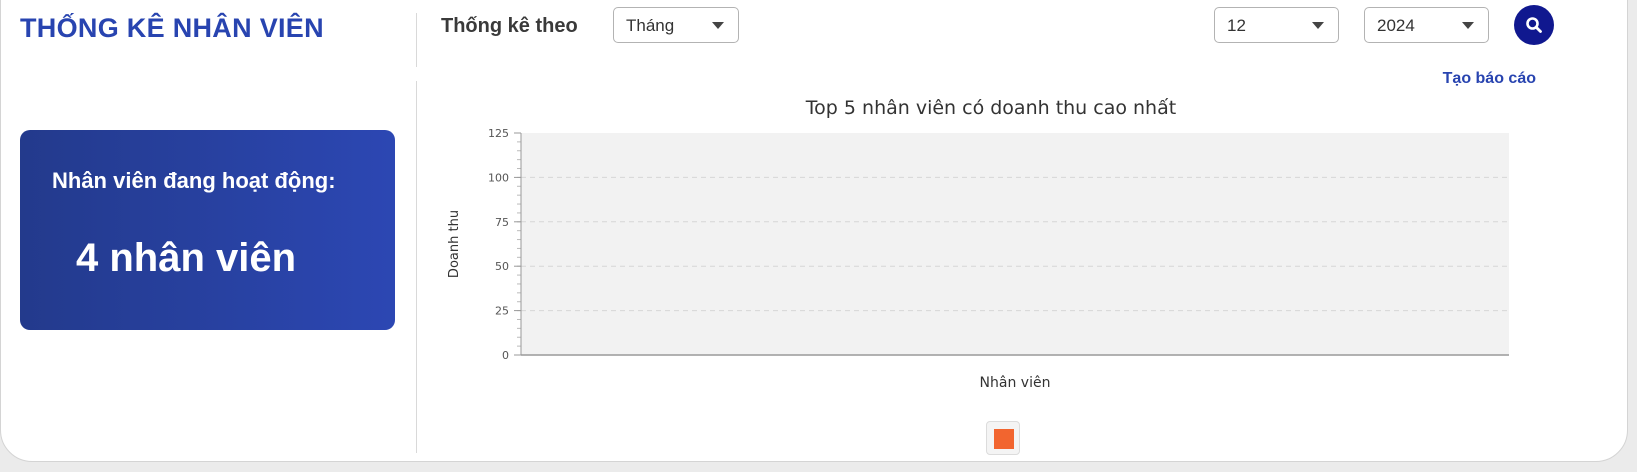 The height and width of the screenshot is (472, 1637). I want to click on filter-label: Thống kê theo, so click(509, 26).